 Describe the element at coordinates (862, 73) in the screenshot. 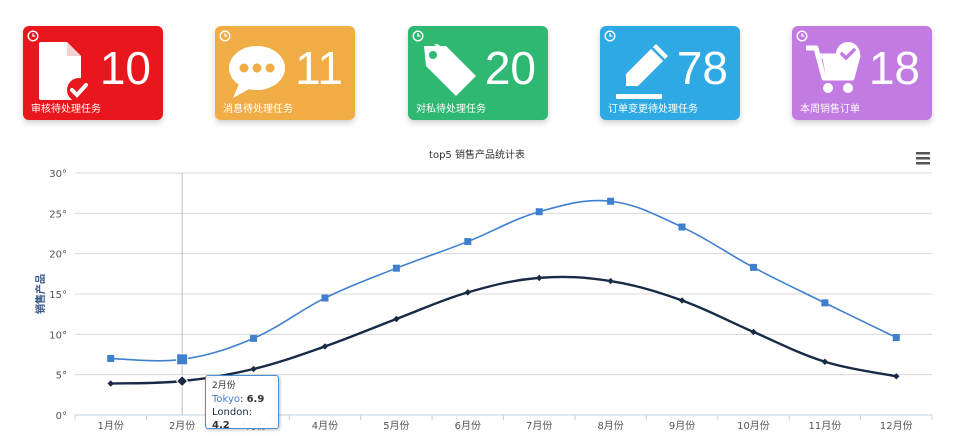

I see `task-card: 18 本周销售订单` at that location.